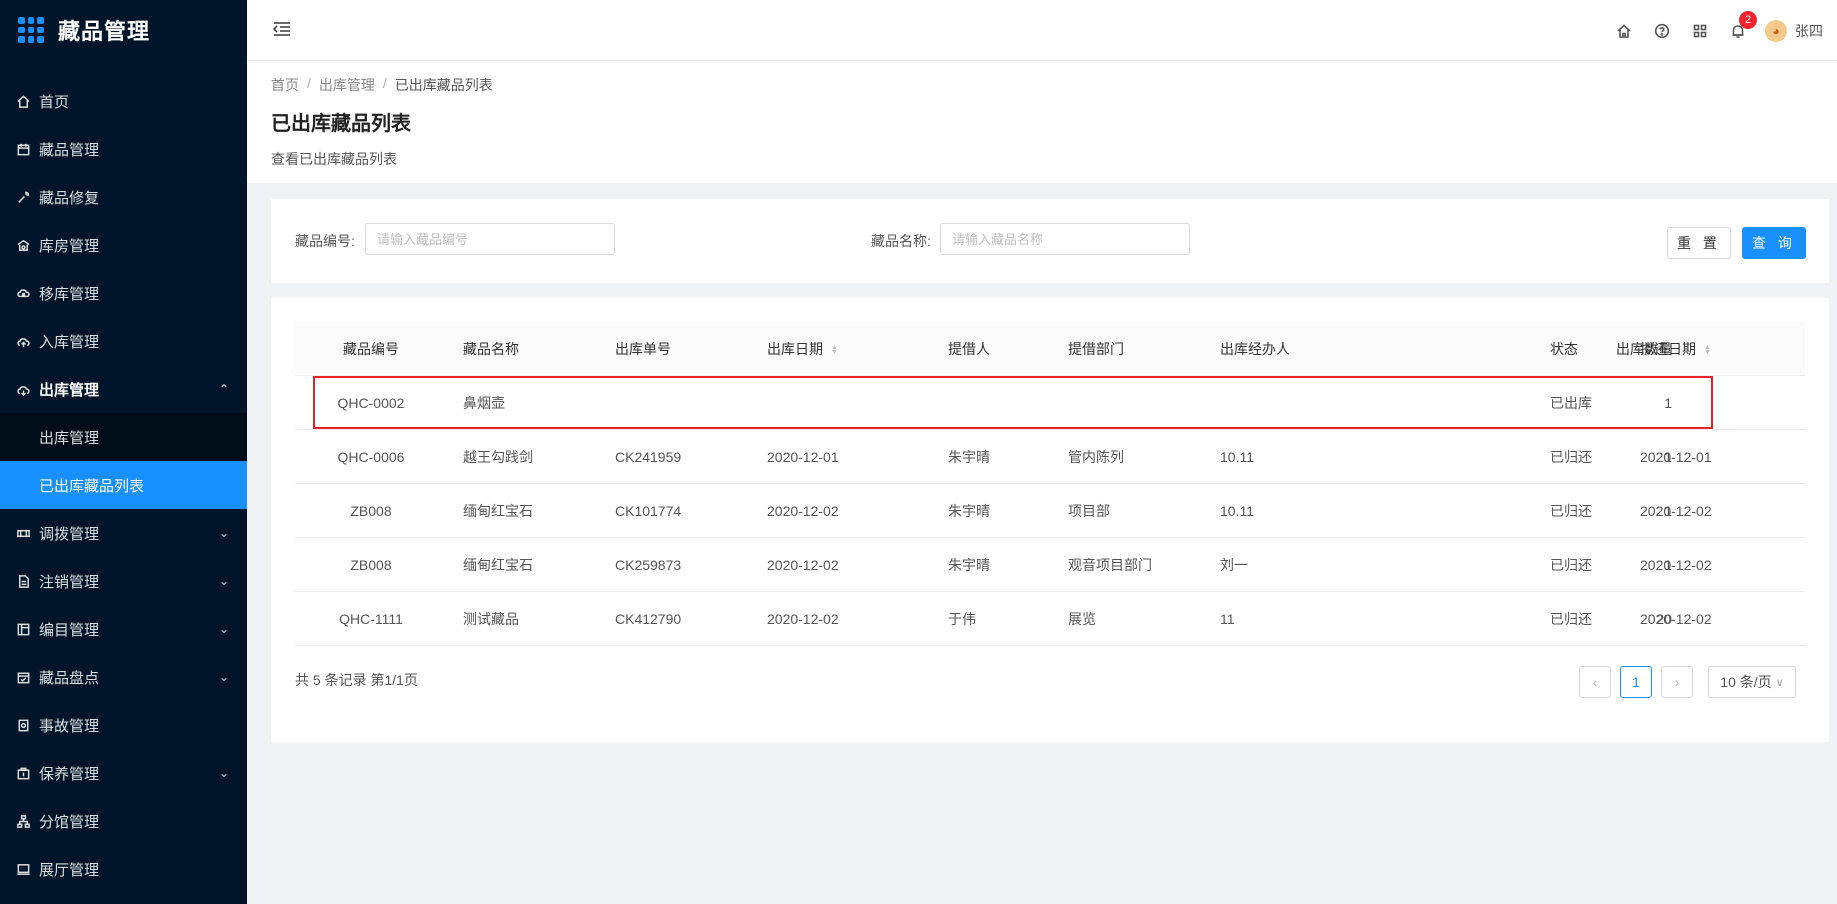  I want to click on table-cell: 管内陈列, so click(1096, 457).